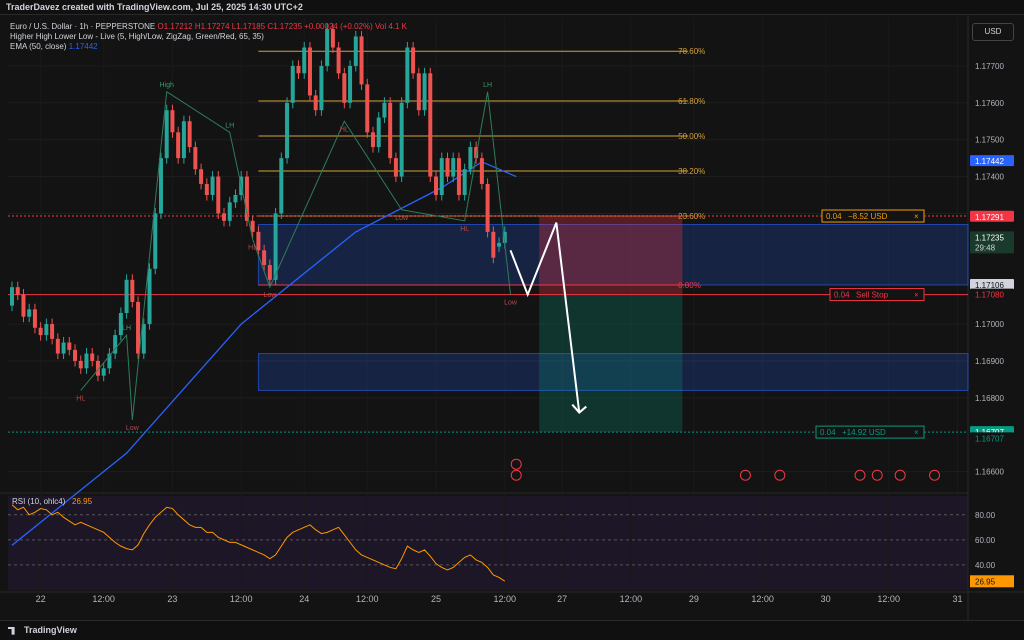 The height and width of the screenshot is (640, 1024). I want to click on fib-label: 38.20%, so click(691, 171).